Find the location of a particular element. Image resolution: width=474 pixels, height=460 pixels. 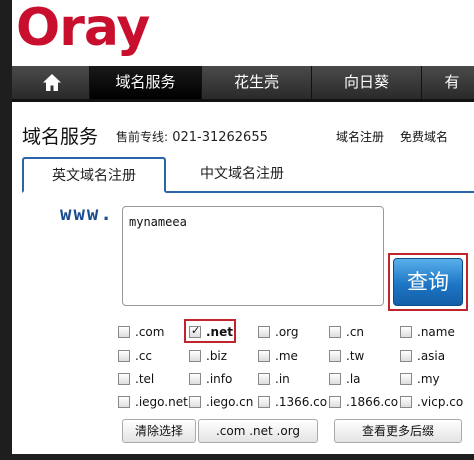

ext-1866-co: .1866.co is located at coordinates (363, 402).